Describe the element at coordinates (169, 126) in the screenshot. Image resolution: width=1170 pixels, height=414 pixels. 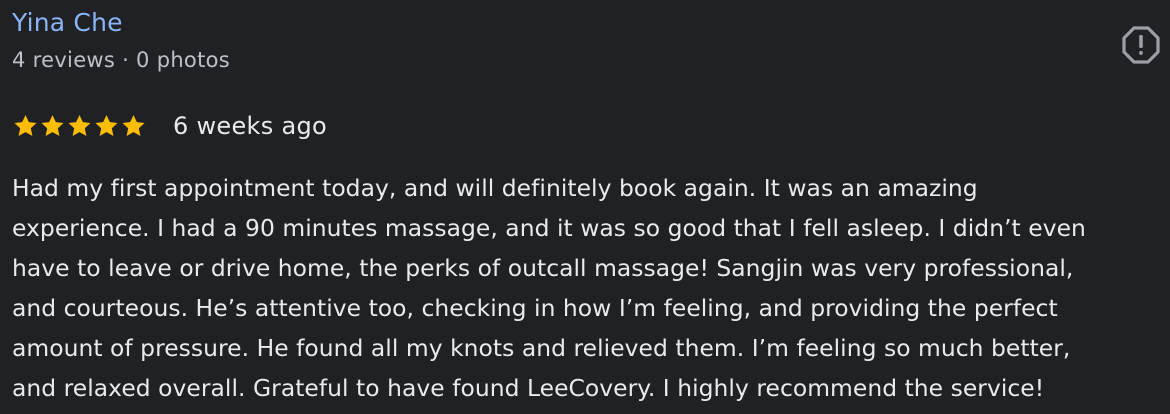
I see `rating-row: 6 weeks ago` at that location.